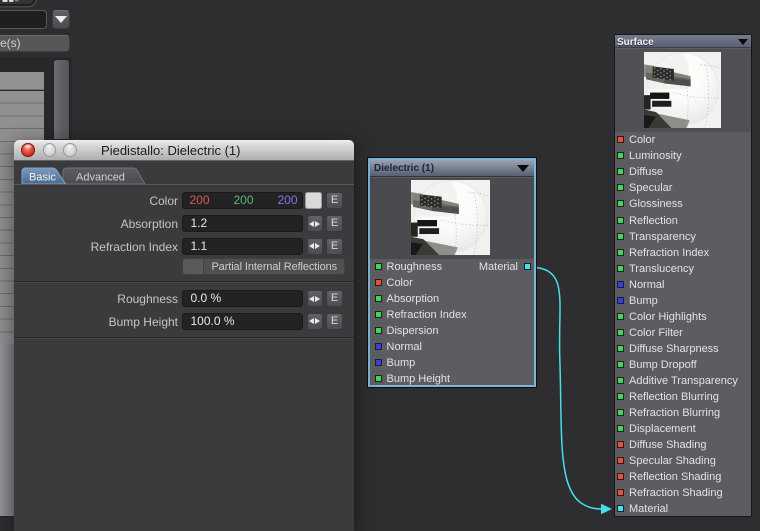  I want to click on svg-text: Basic, so click(42, 178).